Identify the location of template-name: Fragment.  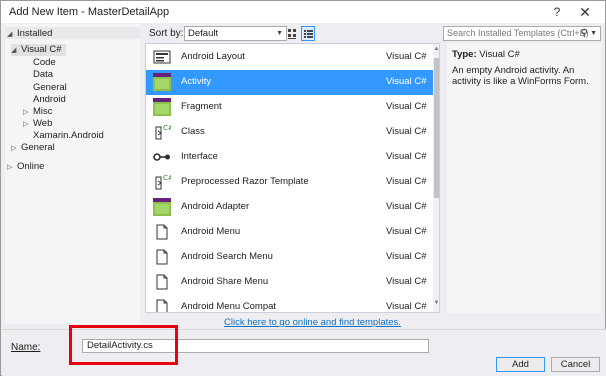
(201, 106).